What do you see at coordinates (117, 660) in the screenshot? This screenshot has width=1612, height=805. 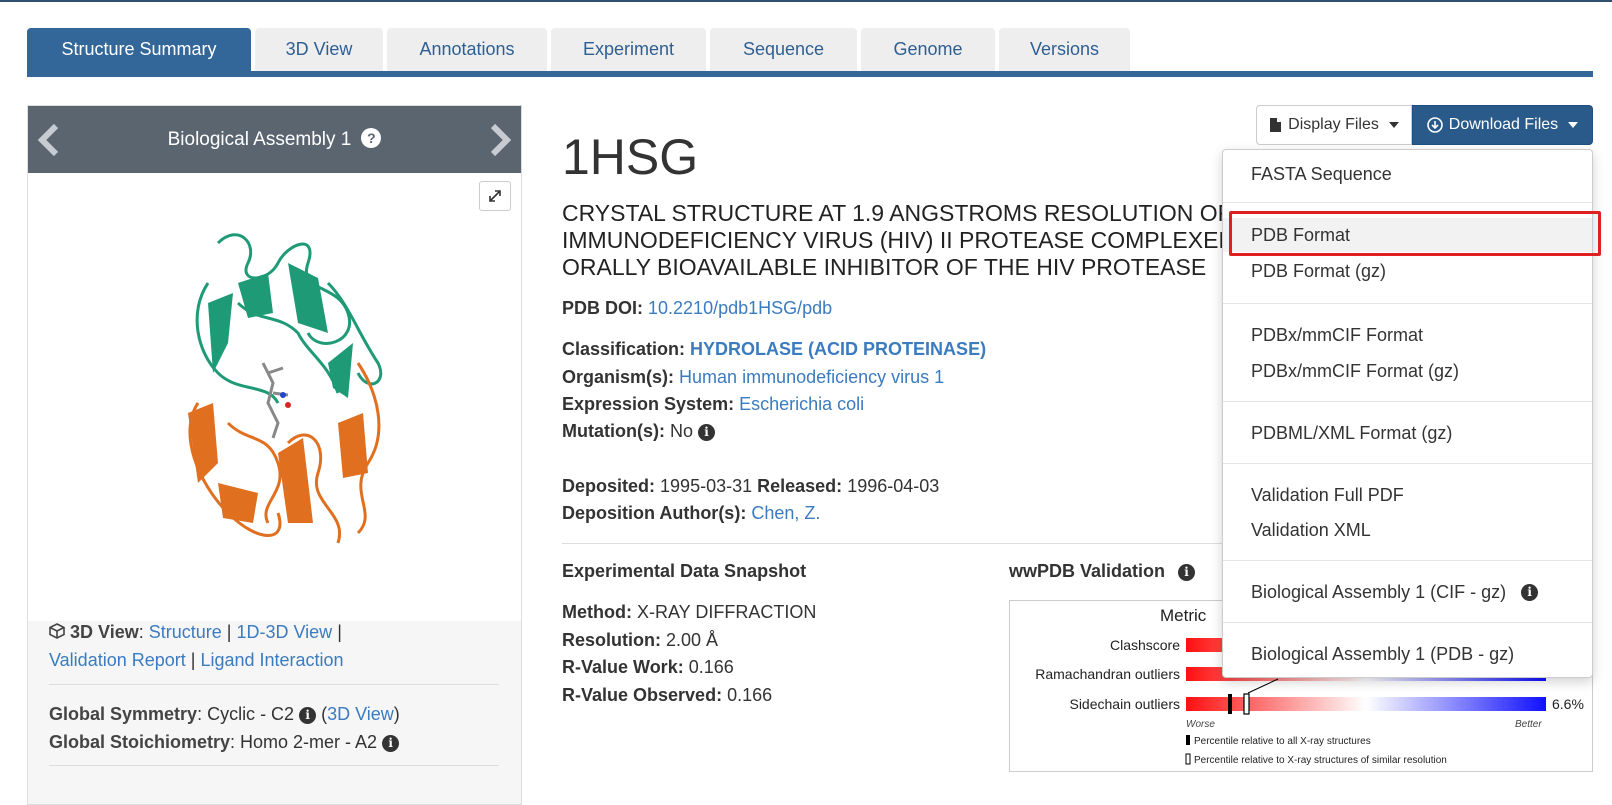 I see `validation-report-link: Validation Report` at bounding box center [117, 660].